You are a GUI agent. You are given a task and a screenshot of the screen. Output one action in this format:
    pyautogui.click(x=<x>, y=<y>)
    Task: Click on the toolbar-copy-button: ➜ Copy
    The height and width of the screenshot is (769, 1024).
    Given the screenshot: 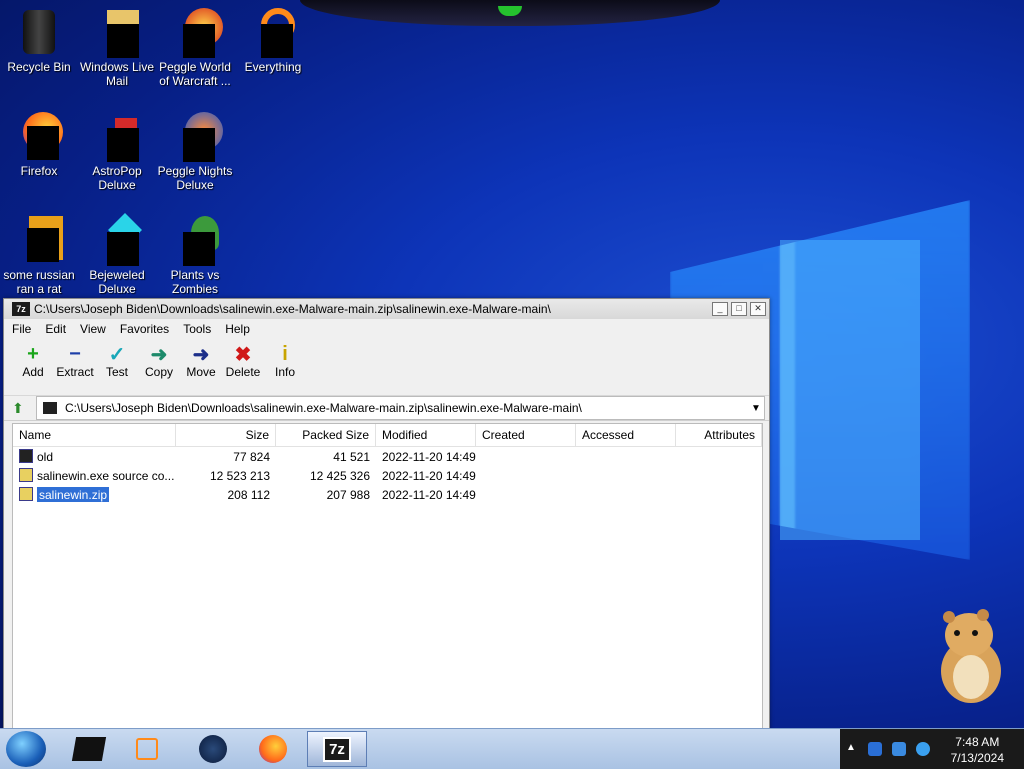 What is the action you would take?
    pyautogui.click(x=159, y=361)
    